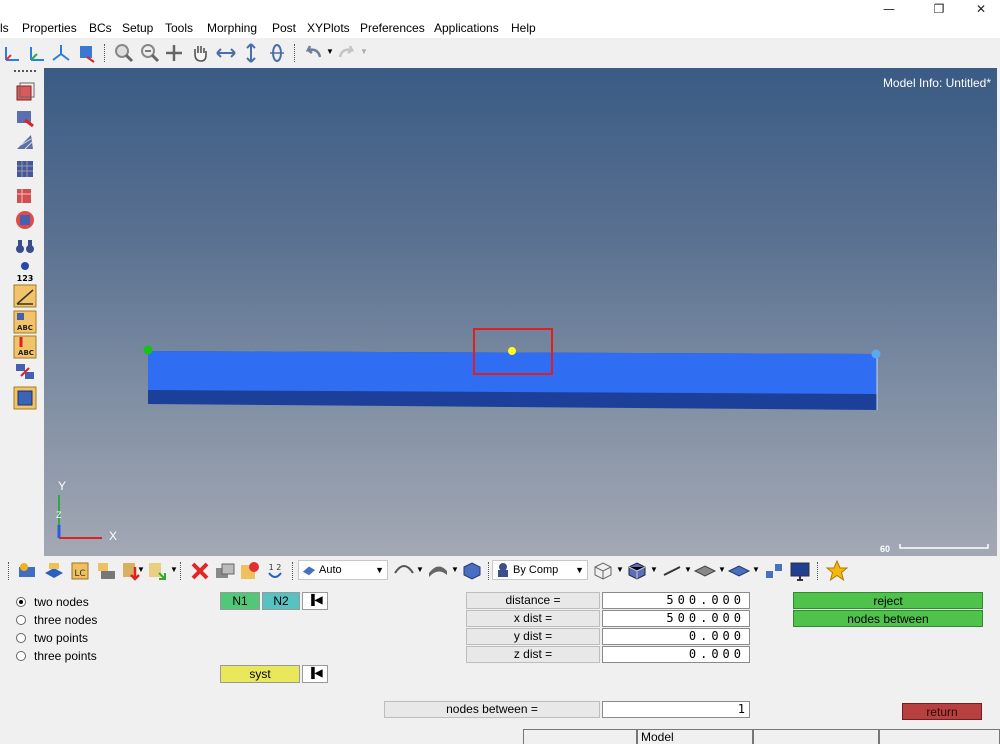  Describe the element at coordinates (637, 571) in the screenshot. I see `shaded-mesh-icon` at that location.